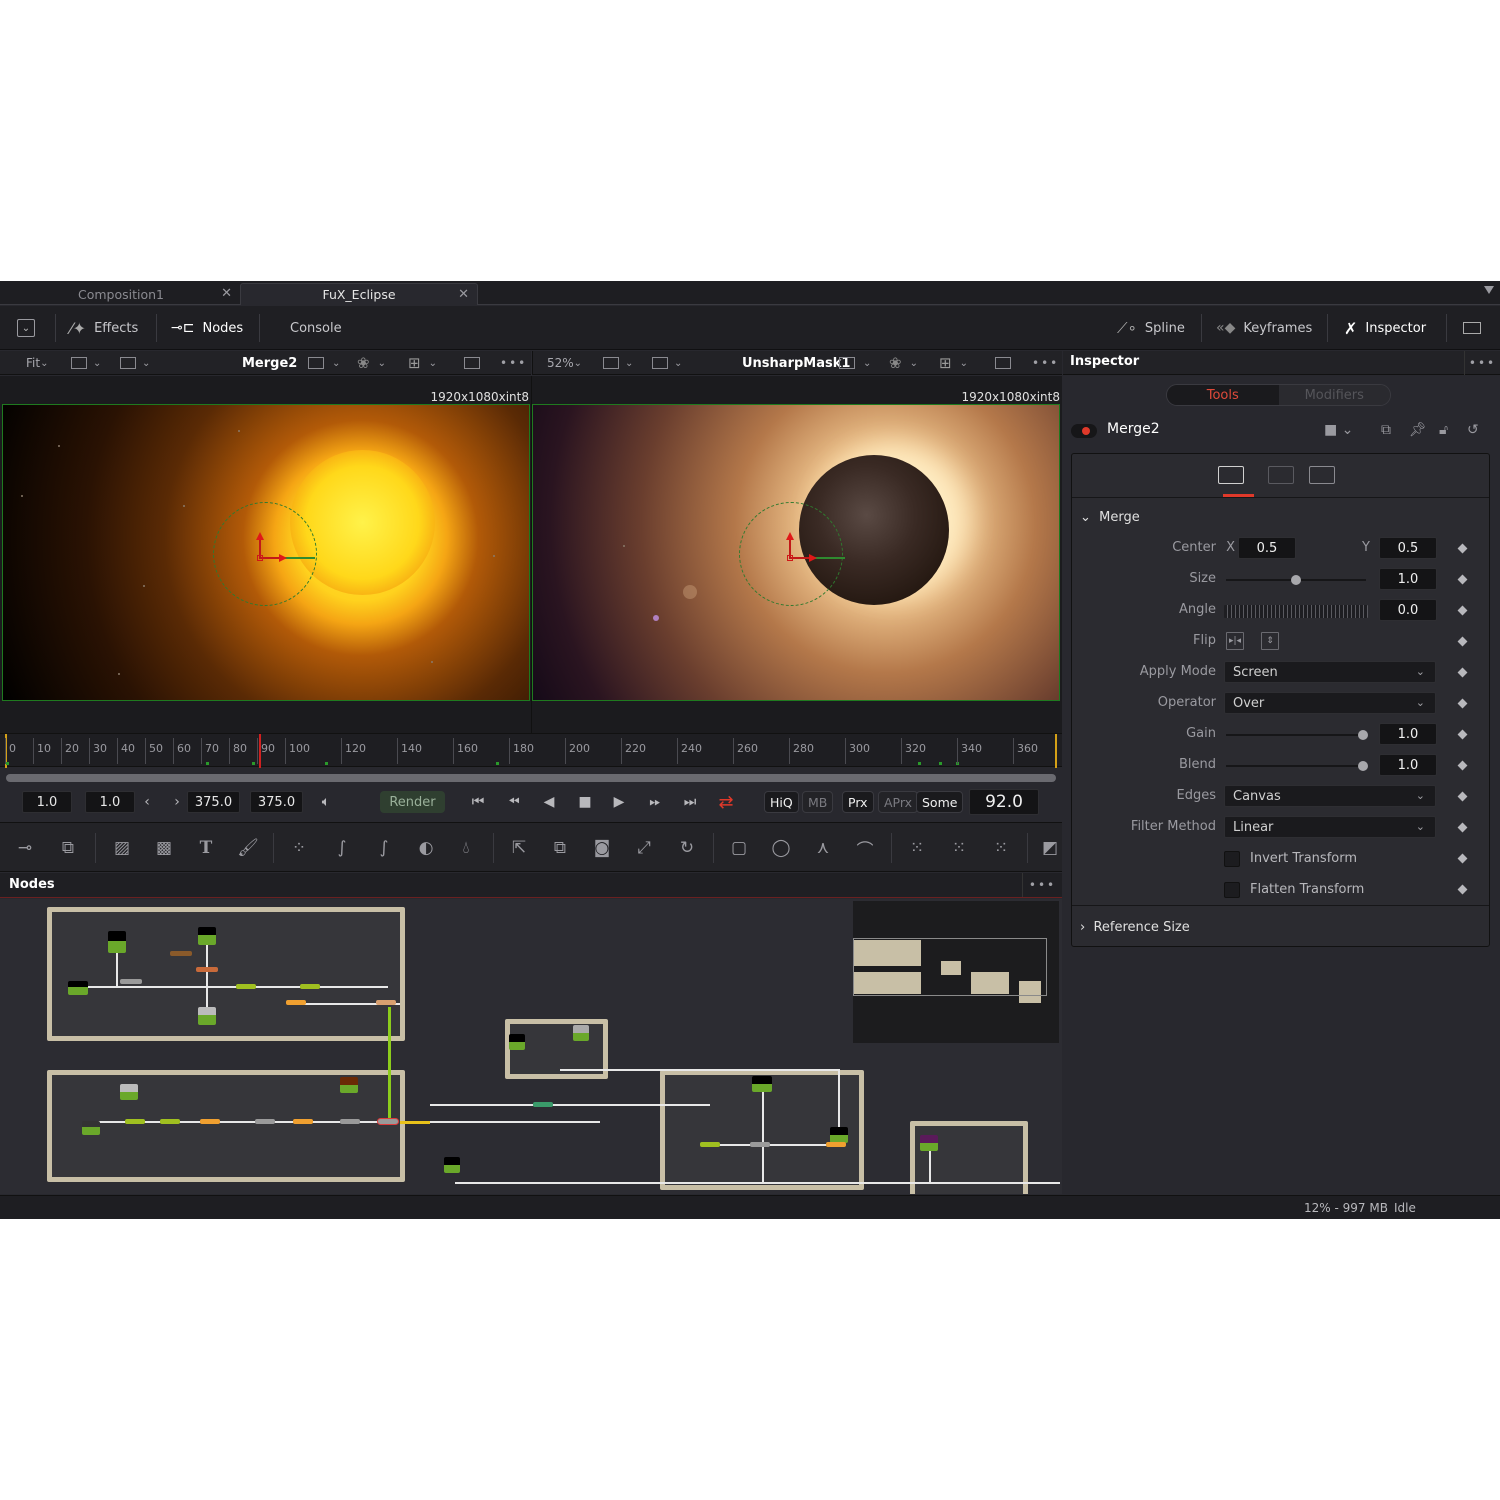  Describe the element at coordinates (585, 802) in the screenshot. I see `stop-icon: ■` at that location.